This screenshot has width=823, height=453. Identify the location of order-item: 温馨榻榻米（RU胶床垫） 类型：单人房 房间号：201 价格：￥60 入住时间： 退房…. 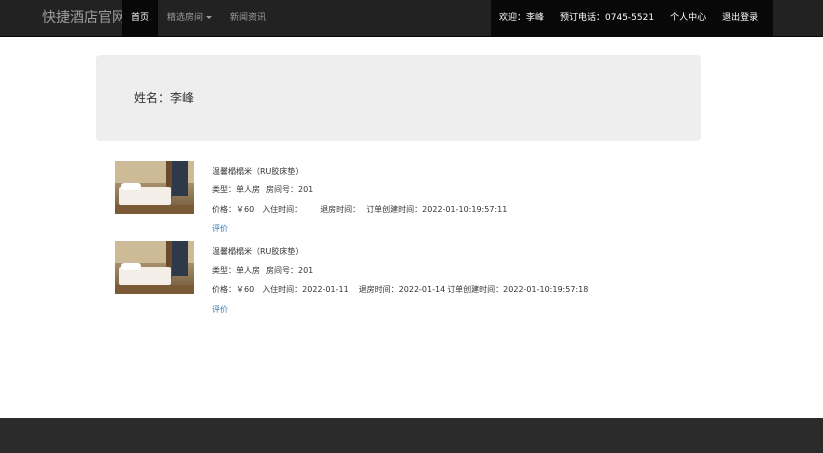
(375, 201).